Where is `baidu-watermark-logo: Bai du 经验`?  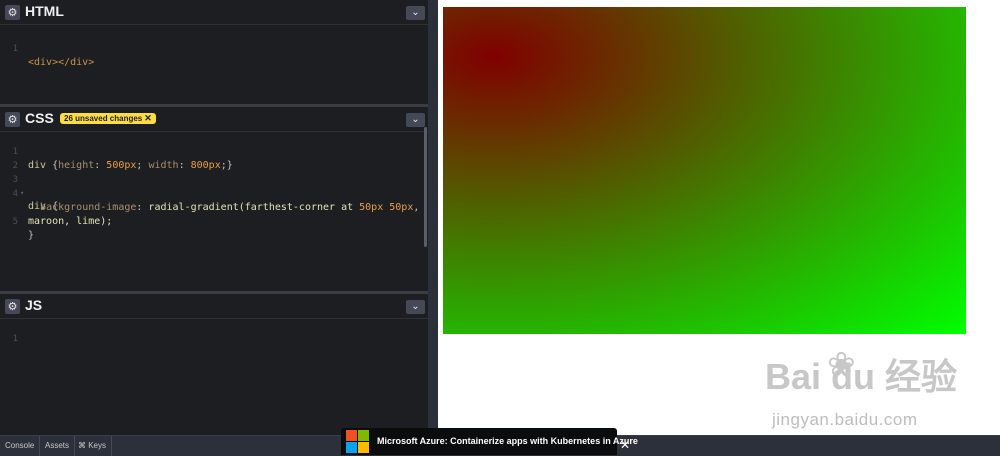 baidu-watermark-logo: Bai du 经验 is located at coordinates (861, 376).